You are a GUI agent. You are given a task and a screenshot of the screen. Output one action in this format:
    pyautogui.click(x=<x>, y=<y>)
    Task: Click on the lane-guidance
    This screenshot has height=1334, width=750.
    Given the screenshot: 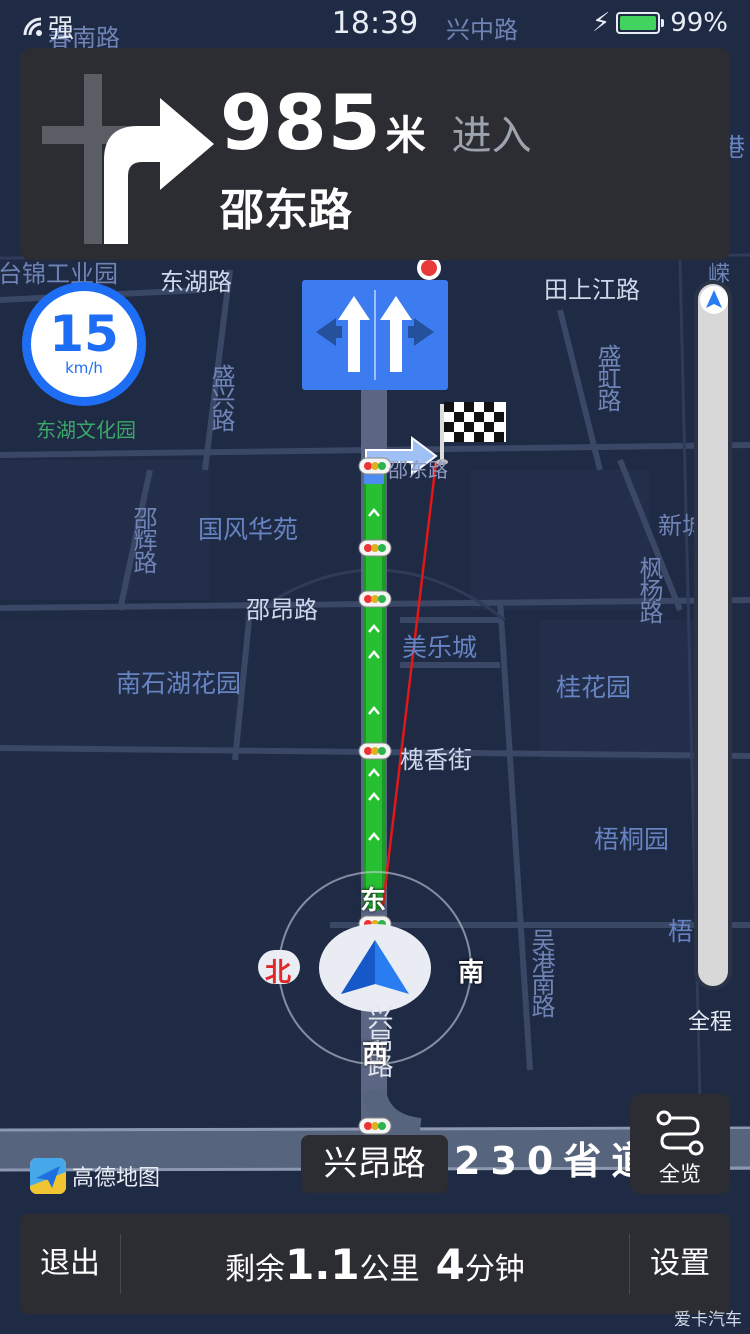 What is the action you would take?
    pyautogui.click(x=375, y=335)
    